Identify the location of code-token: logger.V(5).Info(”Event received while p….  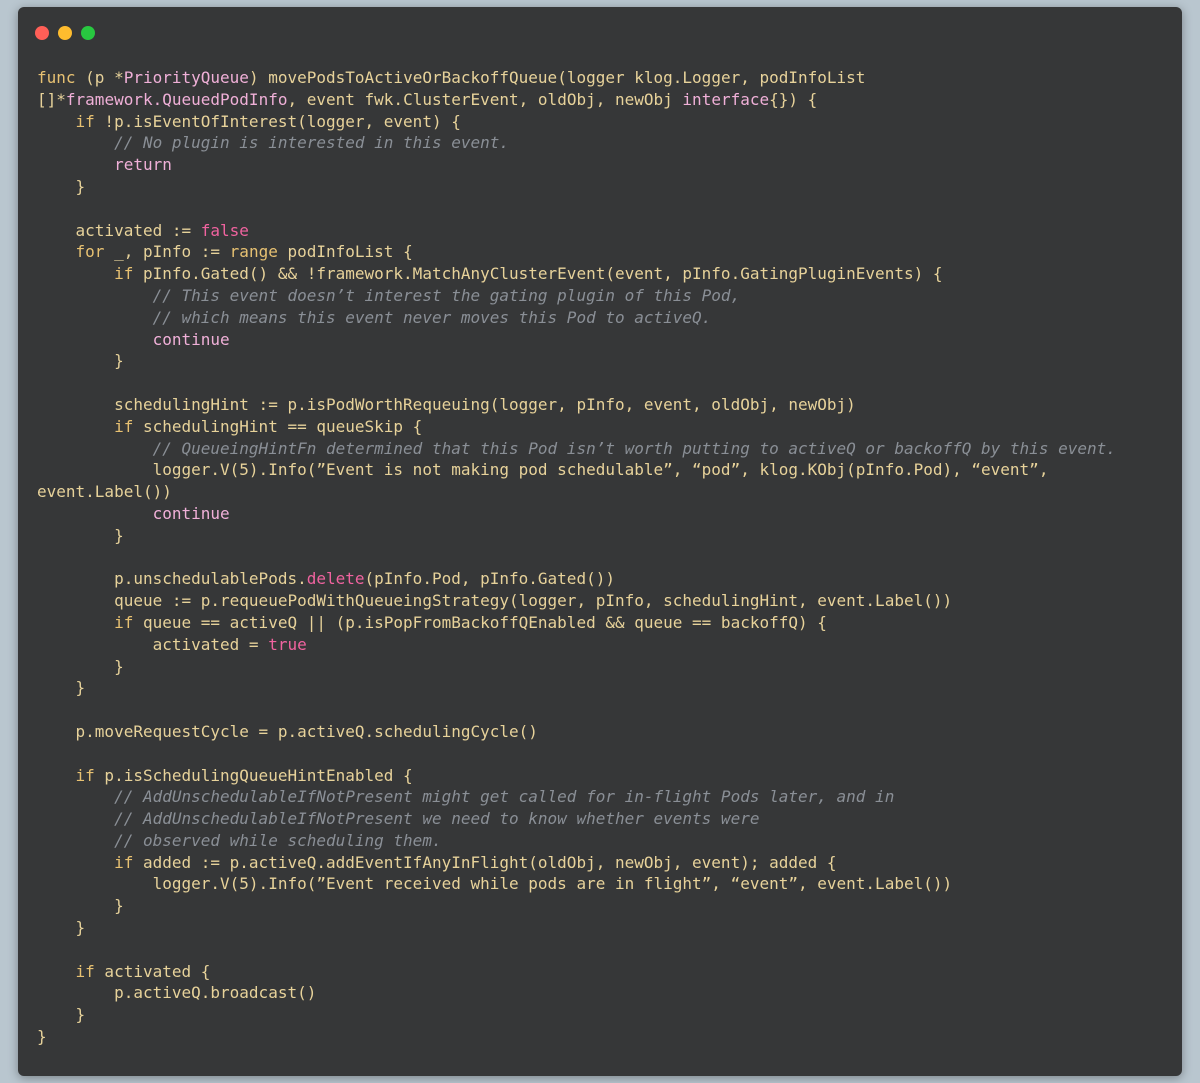
(495, 884).